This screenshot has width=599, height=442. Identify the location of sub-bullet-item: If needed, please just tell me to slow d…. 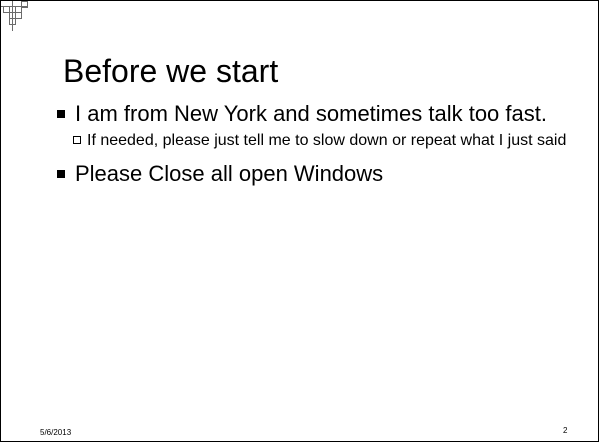
(321, 141).